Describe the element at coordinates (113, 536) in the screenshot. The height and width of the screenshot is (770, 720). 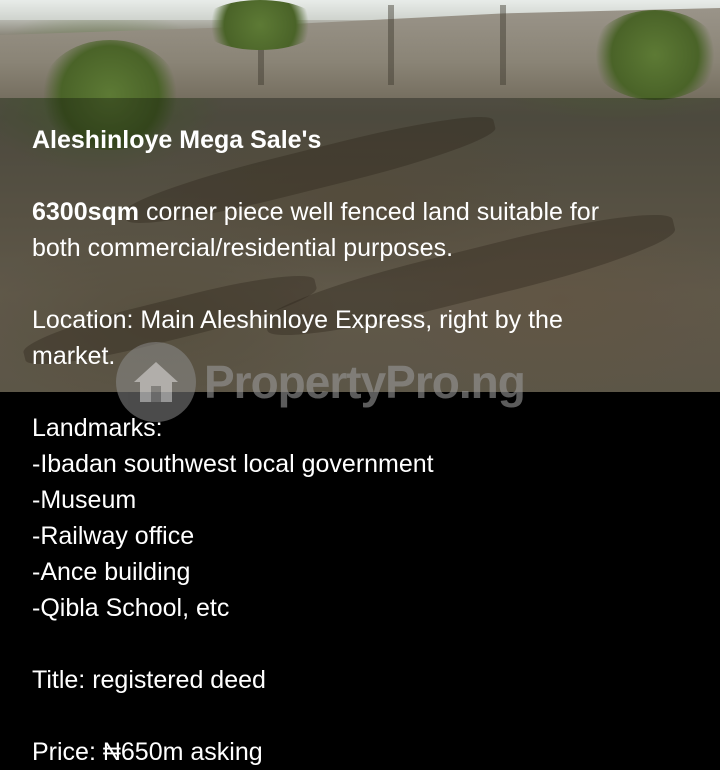
I see `landmark-item: -Railway office` at that location.